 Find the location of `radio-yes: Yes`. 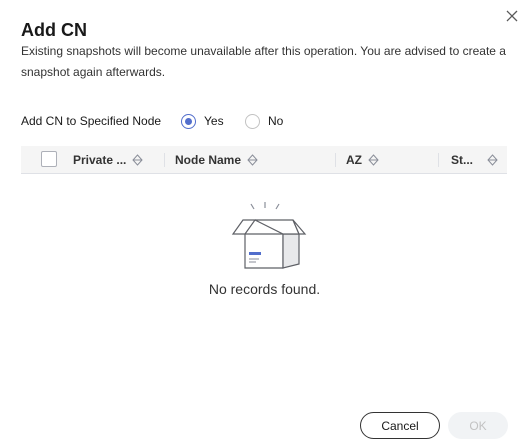

radio-yes: Yes is located at coordinates (202, 121).